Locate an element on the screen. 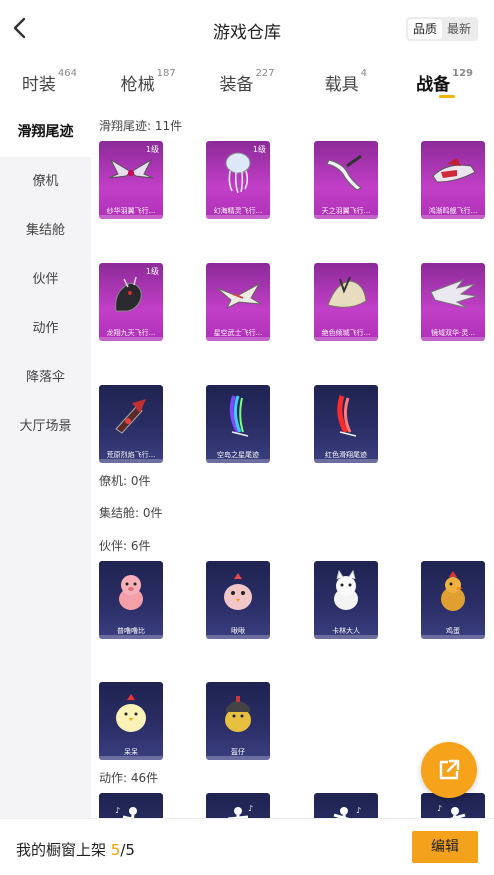 The image size is (494, 875). tab-count: 129 is located at coordinates (463, 73).